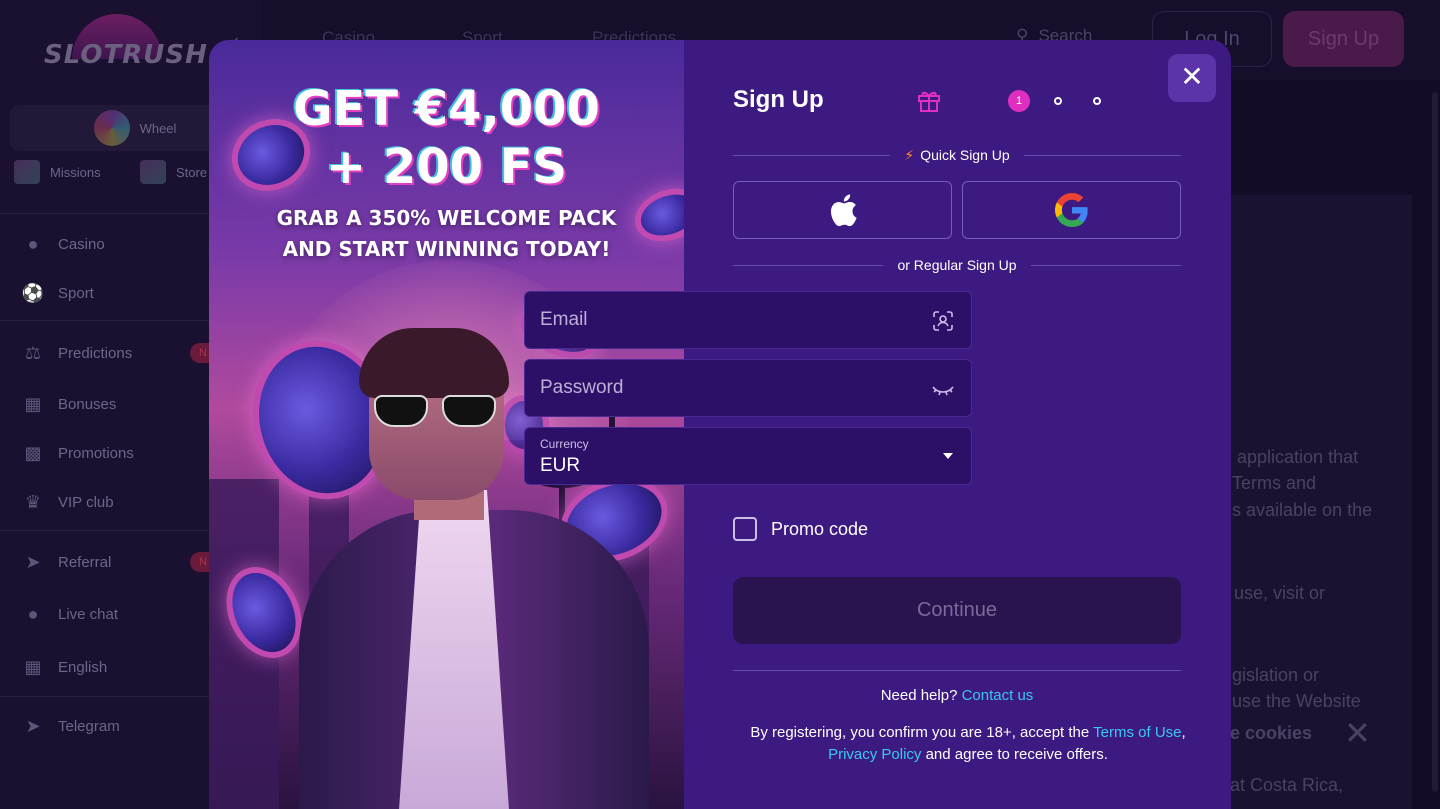 This screenshot has width=1440, height=809. I want to click on google-icon, so click(1071, 210).